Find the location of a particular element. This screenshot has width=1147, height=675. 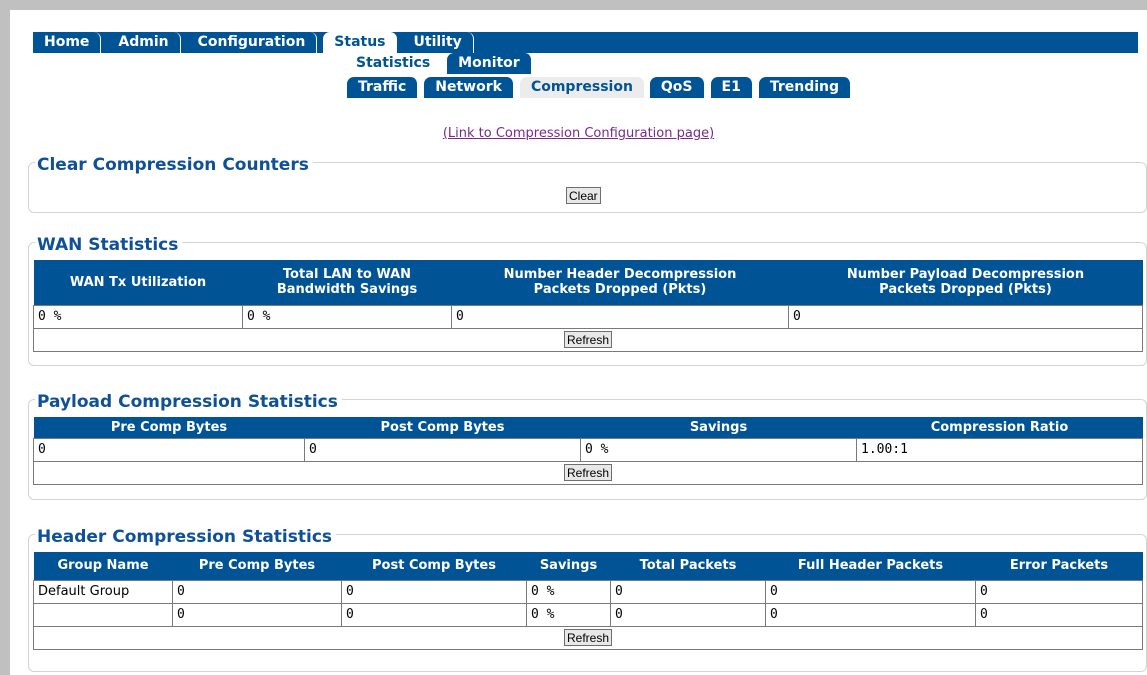

payload-compression-legend: Payload Compression Statistics is located at coordinates (188, 402).